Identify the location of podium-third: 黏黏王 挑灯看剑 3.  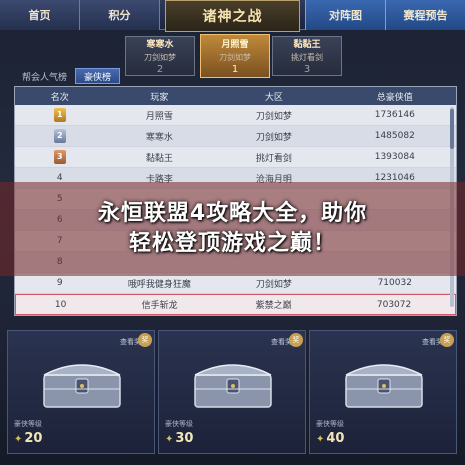
(307, 56).